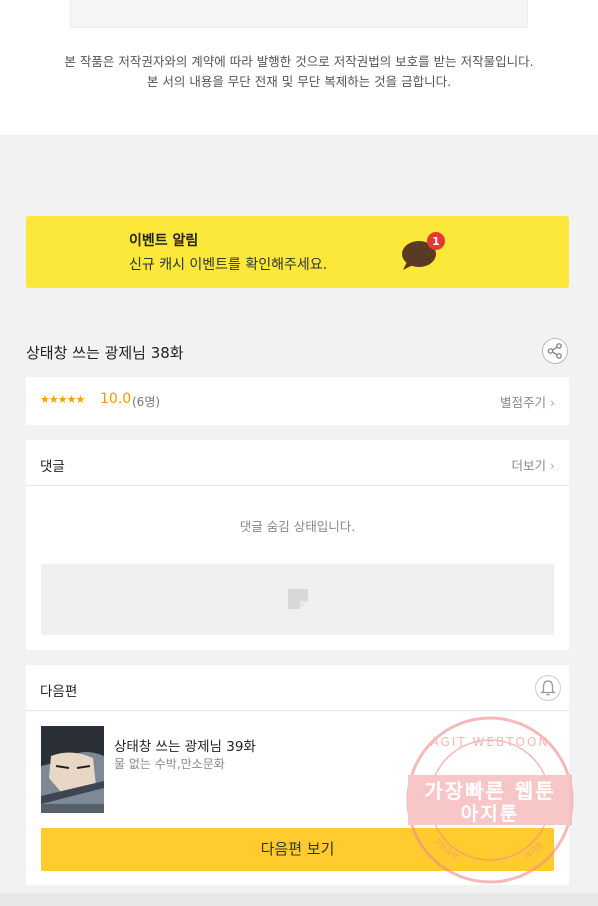  I want to click on ad-placeholder, so click(297, 599).